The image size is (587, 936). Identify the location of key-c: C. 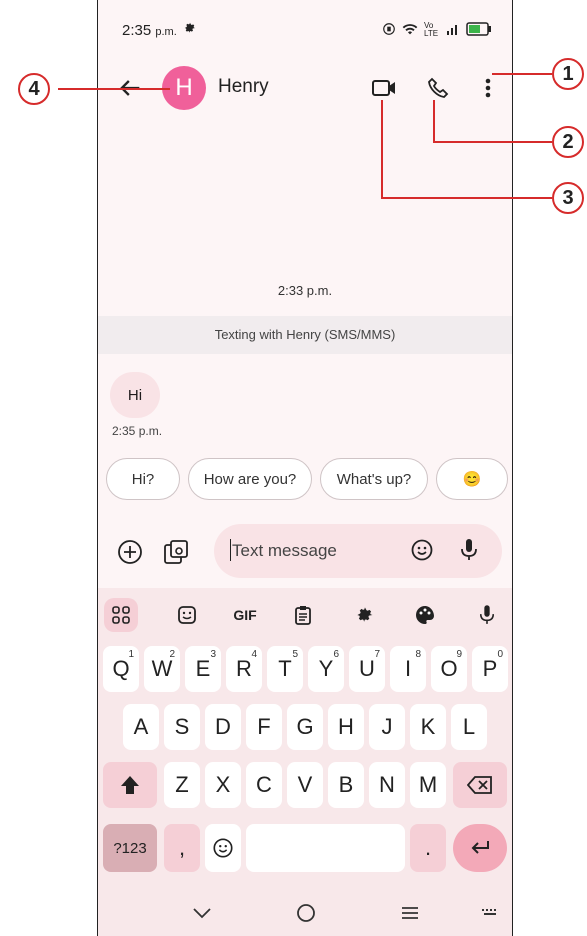
(264, 785).